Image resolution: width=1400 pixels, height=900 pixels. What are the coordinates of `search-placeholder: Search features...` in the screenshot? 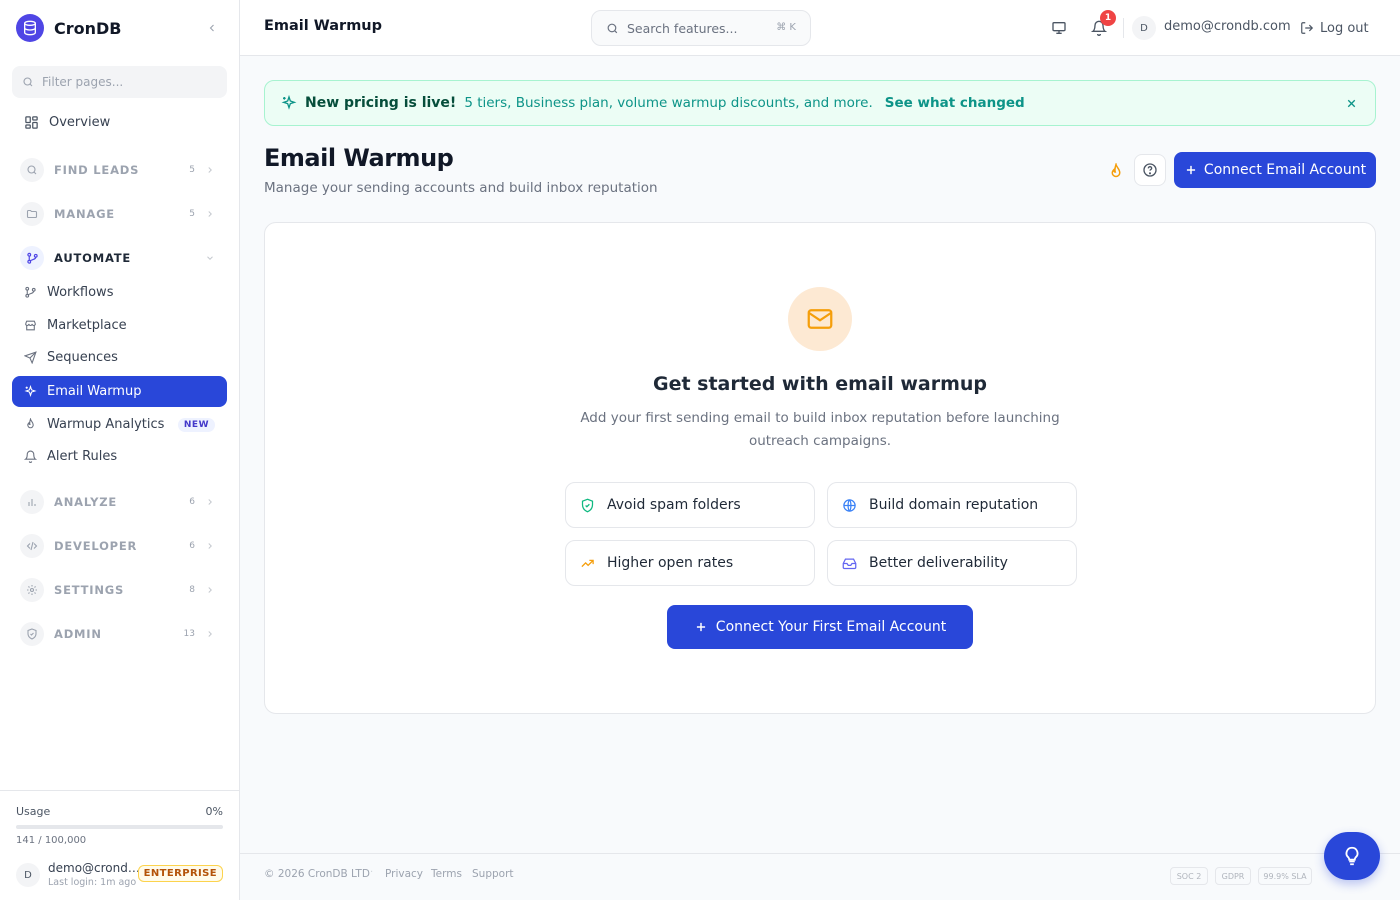 It's located at (682, 28).